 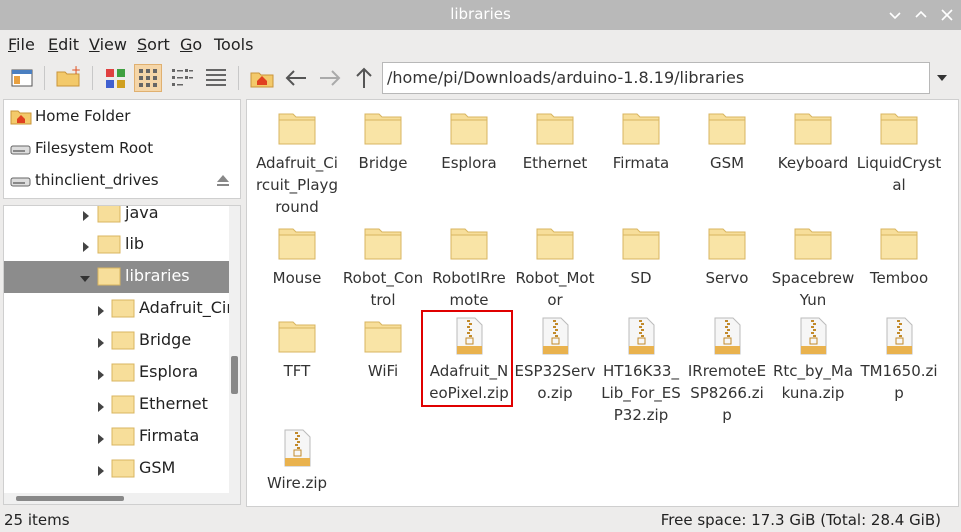 I want to click on folder-item: Robot_Mot or, so click(x=555, y=267).